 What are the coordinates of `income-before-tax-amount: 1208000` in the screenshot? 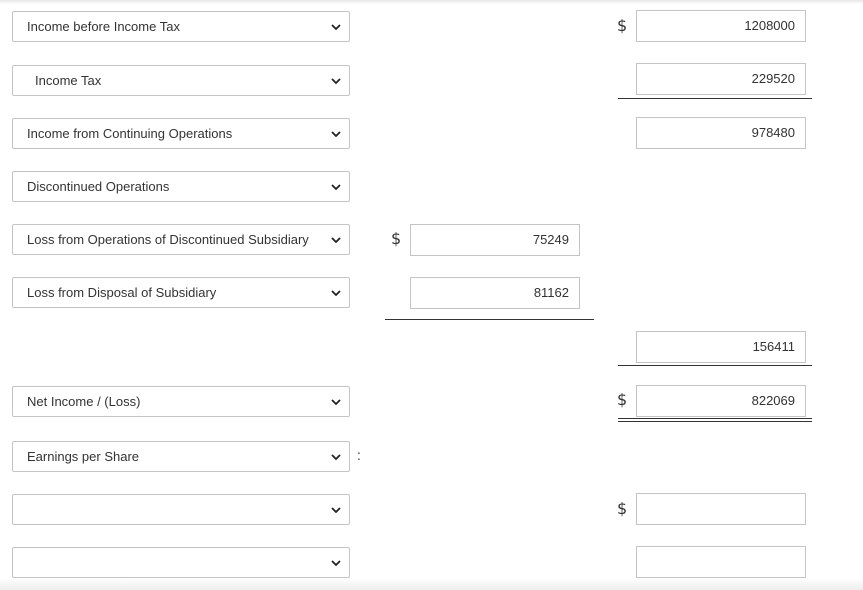 It's located at (721, 26).